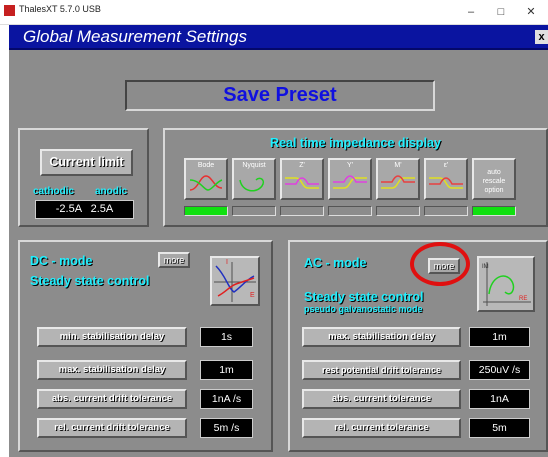 The image size is (548, 457). I want to click on dc-row-value: 5m /s, so click(226, 428).